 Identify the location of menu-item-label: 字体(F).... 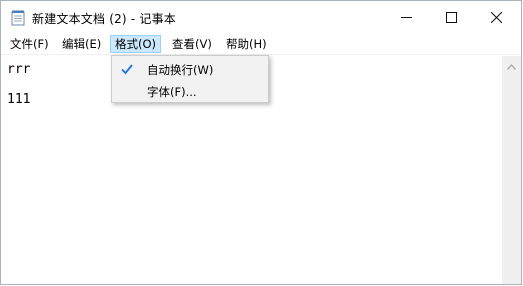
(172, 92).